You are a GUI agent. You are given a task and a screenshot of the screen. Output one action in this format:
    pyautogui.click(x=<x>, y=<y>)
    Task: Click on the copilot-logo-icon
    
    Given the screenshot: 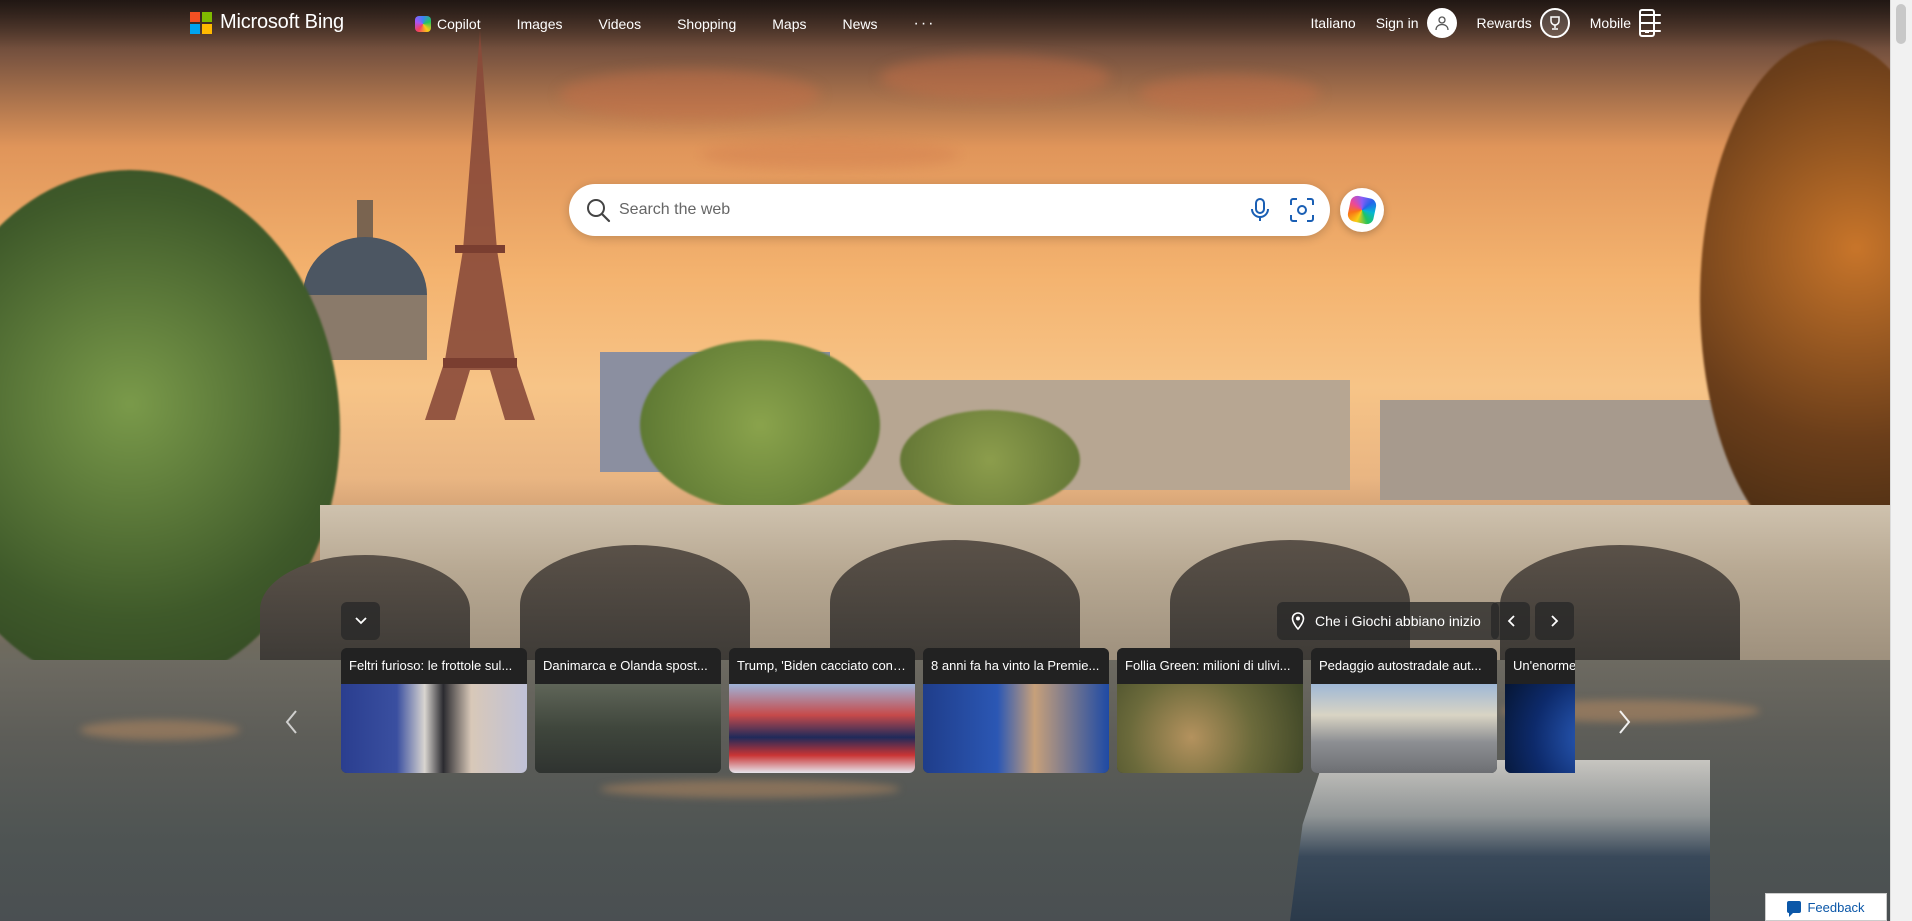 What is the action you would take?
    pyautogui.click(x=1362, y=210)
    